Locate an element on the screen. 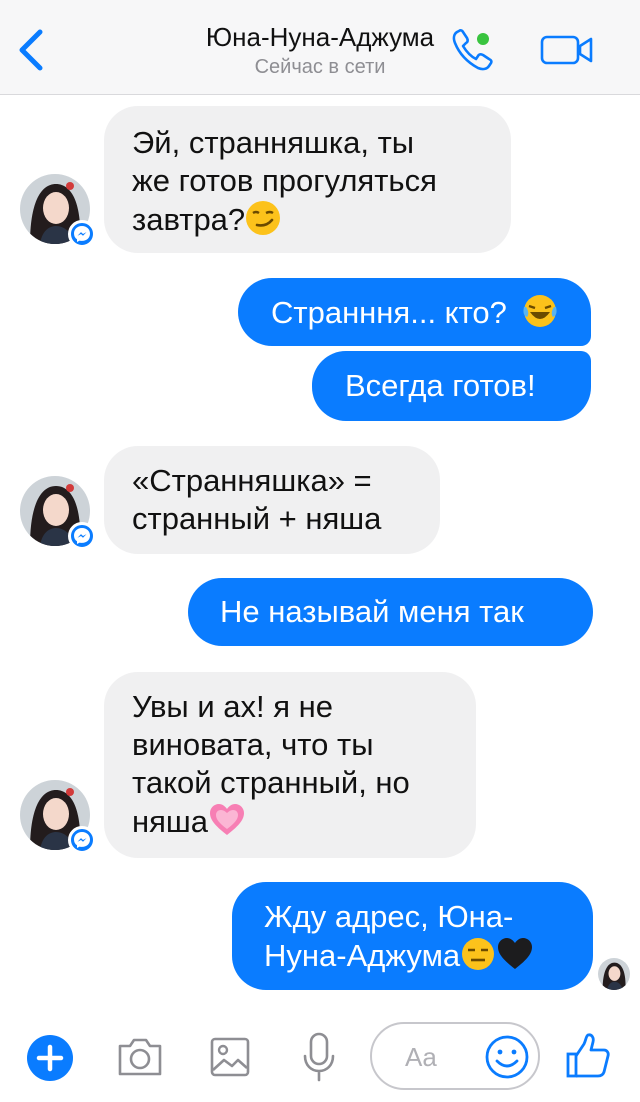 The width and height of the screenshot is (640, 1102). video-camera-icon is located at coordinates (566, 50).